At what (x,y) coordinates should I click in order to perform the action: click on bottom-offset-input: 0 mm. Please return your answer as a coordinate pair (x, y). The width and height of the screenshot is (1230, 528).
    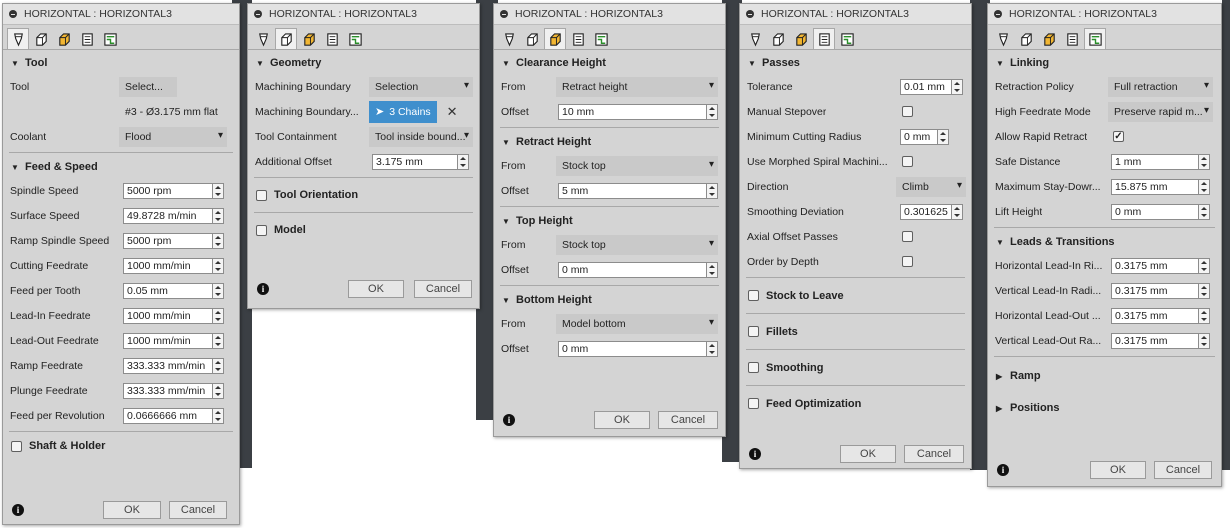
    Looking at the image, I should click on (632, 348).